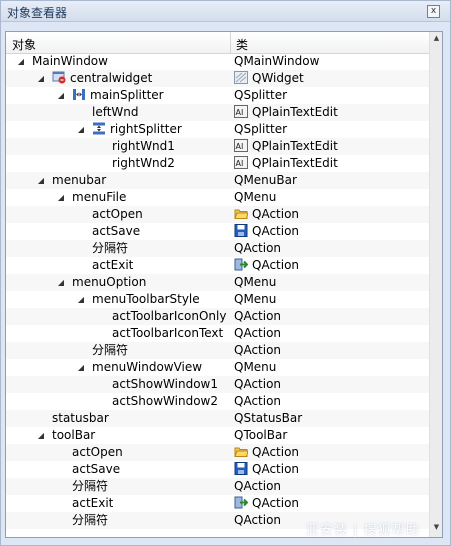 The image size is (451, 546). I want to click on widget-icon, so click(59, 77).